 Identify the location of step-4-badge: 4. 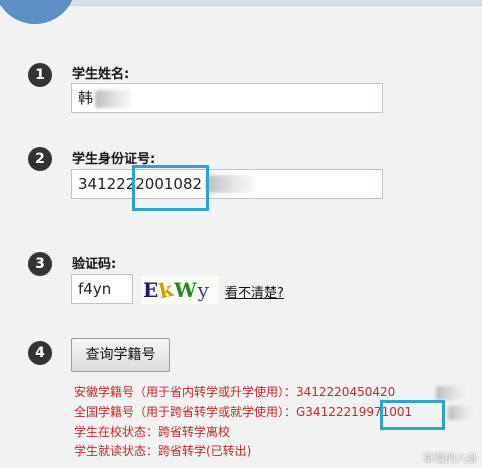
(40, 353).